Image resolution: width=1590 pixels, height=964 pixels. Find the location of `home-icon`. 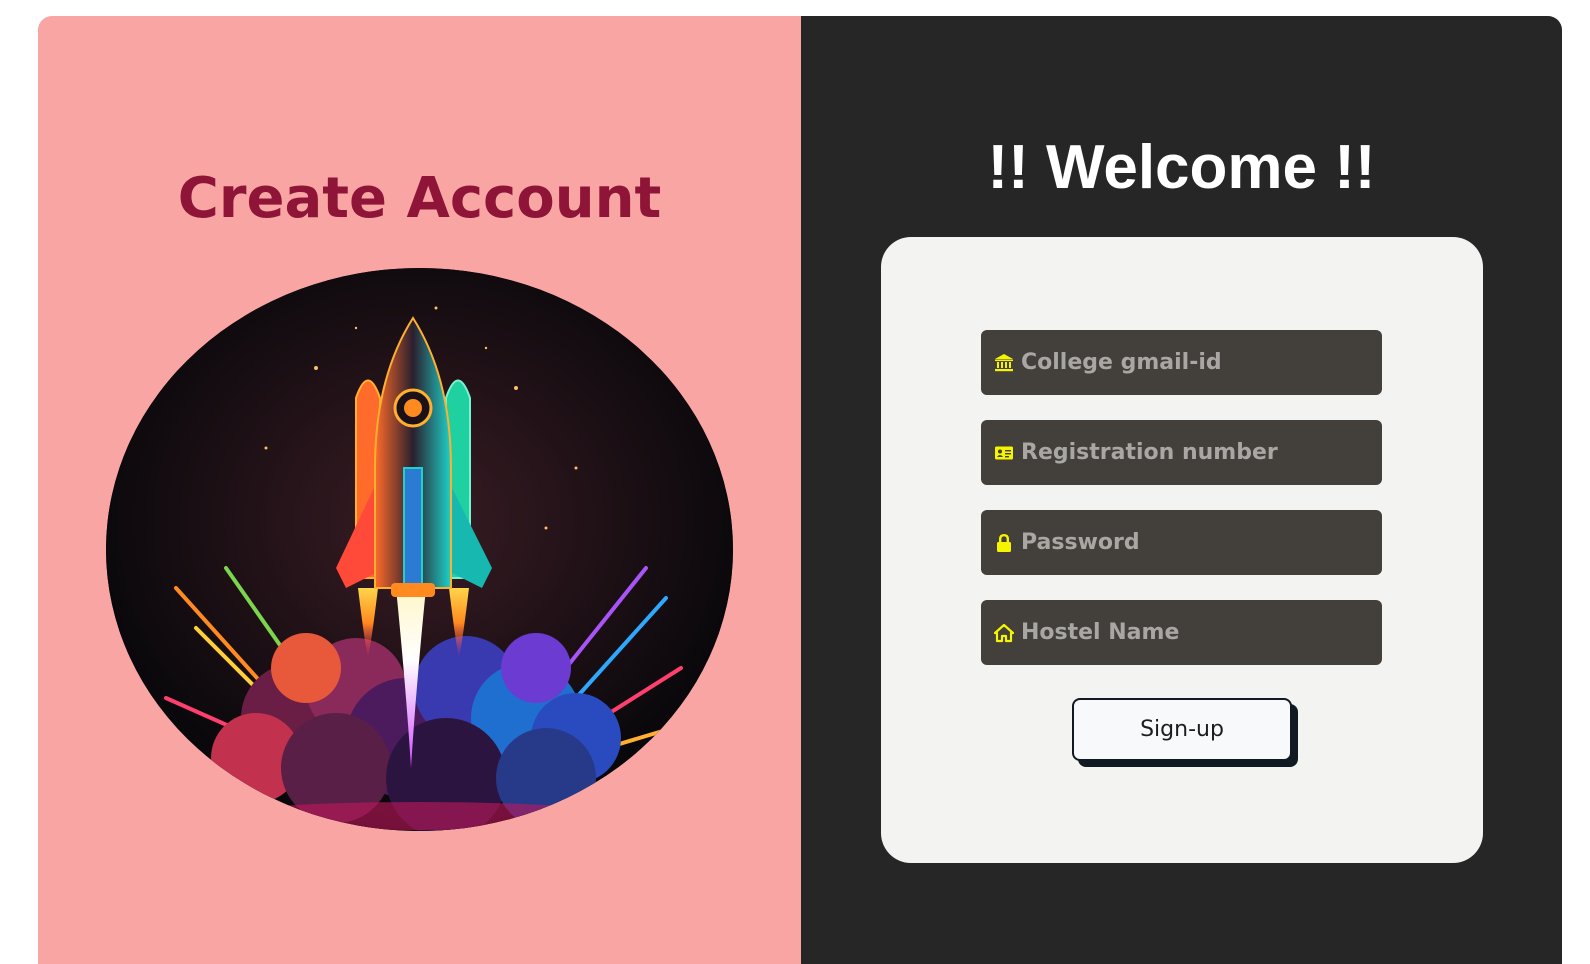

home-icon is located at coordinates (1004, 633).